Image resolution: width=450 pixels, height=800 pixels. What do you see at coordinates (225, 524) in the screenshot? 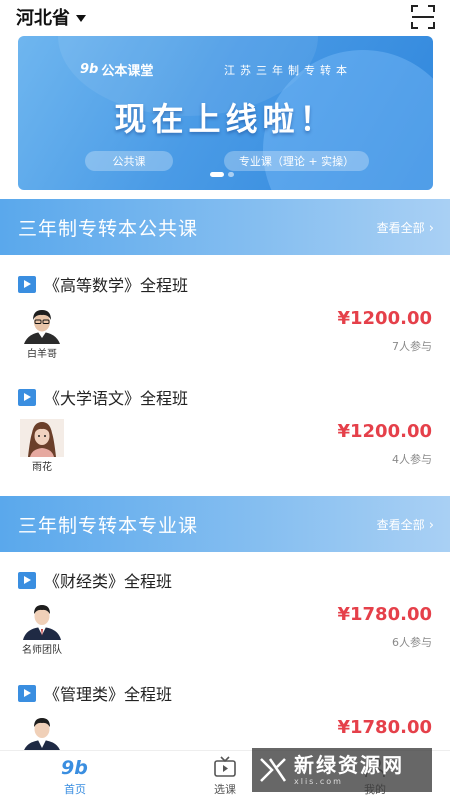
I see `section-header-professional: 三年制专转本专业课 查看全部` at bounding box center [225, 524].